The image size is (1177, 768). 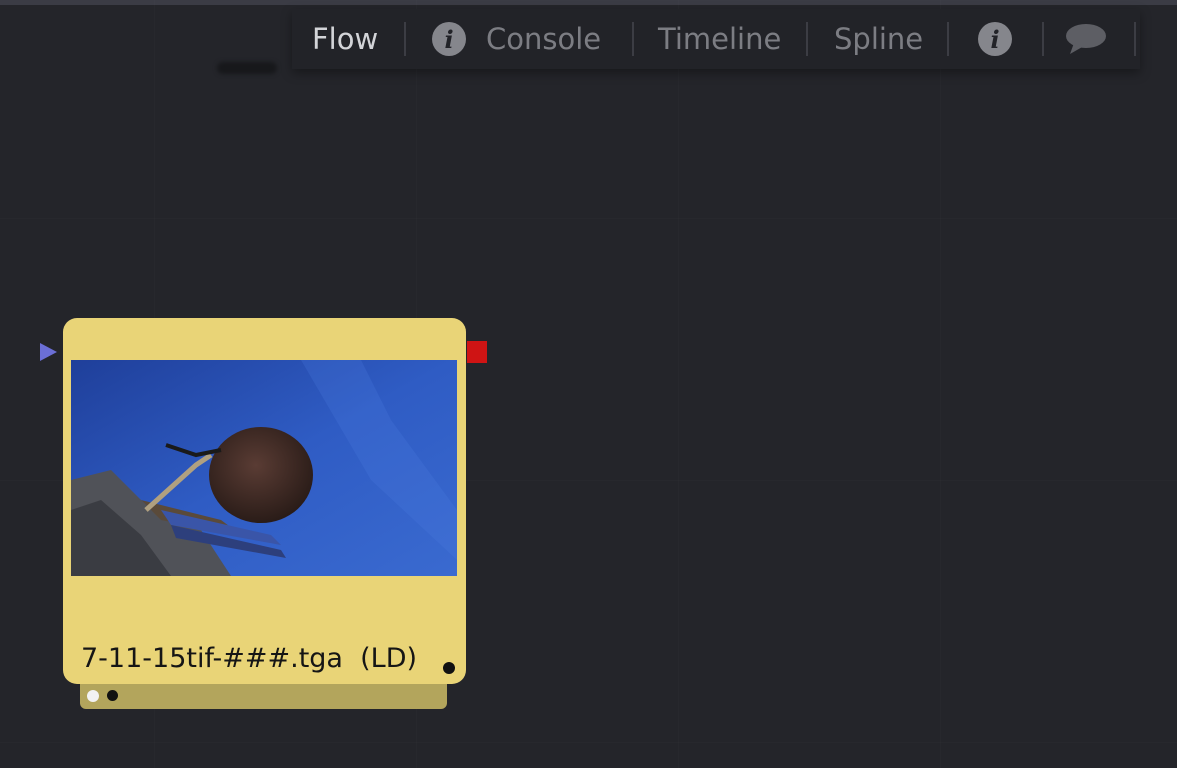 I want to click on tab-spline: Spline, so click(x=878, y=39).